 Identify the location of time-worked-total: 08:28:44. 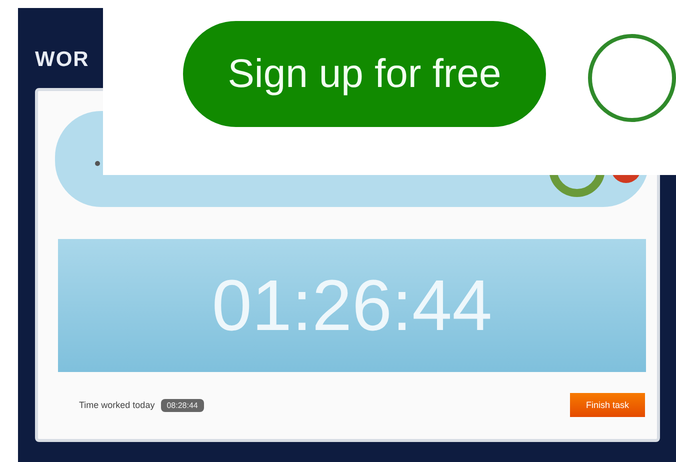
(182, 405).